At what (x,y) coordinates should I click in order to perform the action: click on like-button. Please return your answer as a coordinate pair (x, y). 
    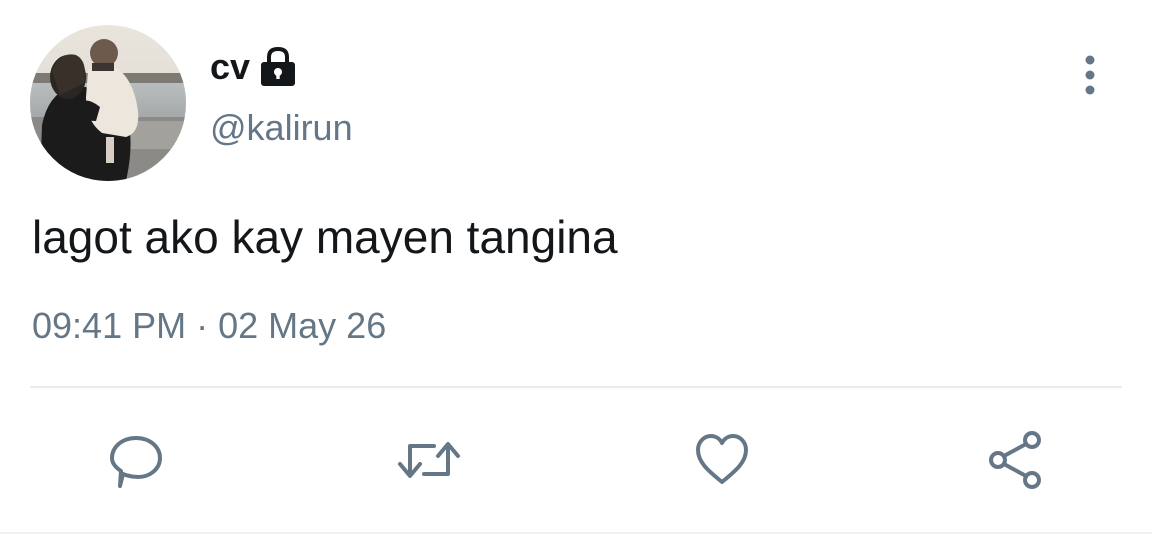
    Looking at the image, I should click on (722, 460).